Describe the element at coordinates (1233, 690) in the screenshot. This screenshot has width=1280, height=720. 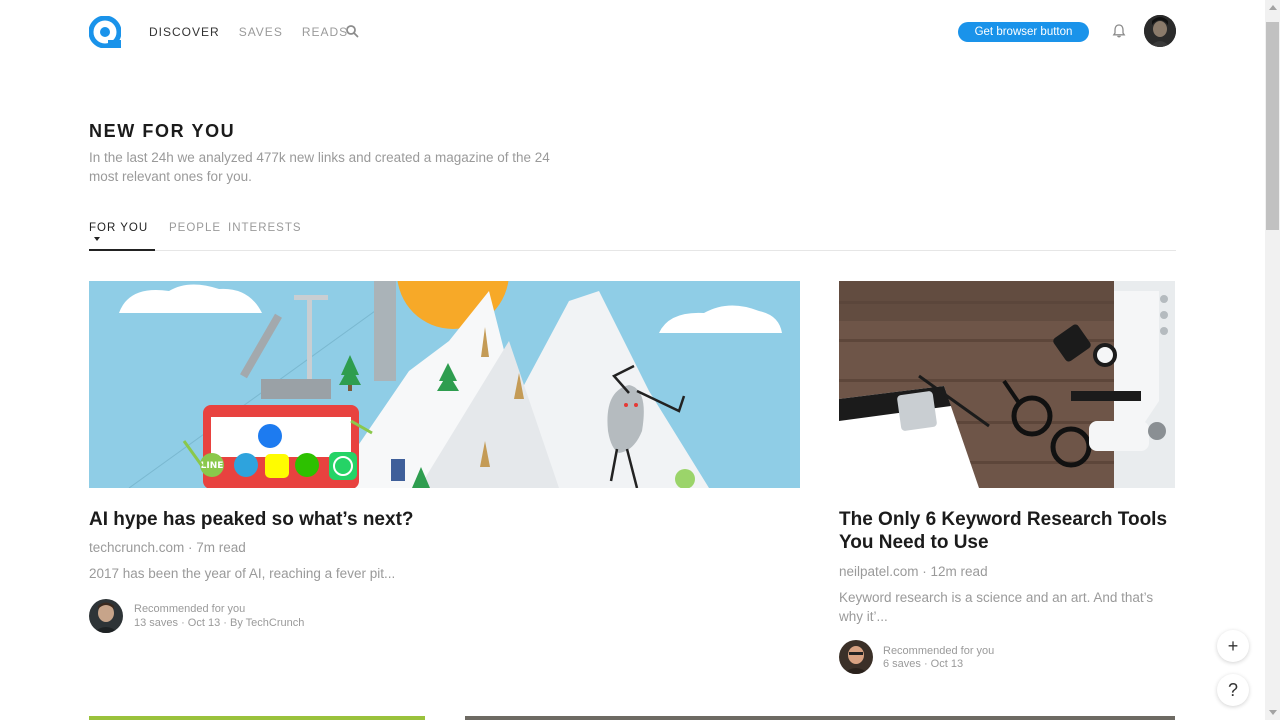
I see `help-button: ?` at that location.